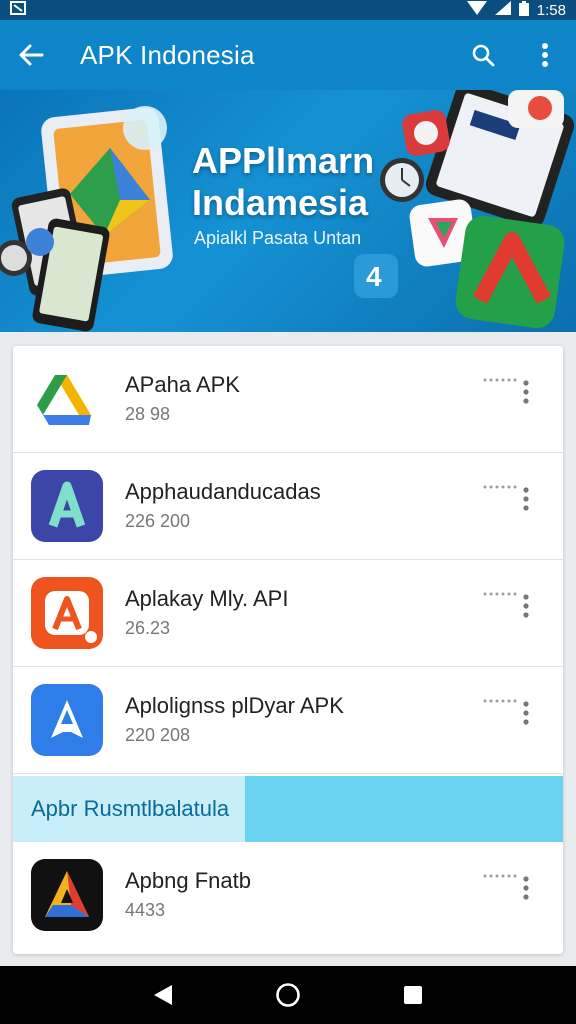  I want to click on list-item: Aplolignss plDyar APK 220 208, so click(288, 720).